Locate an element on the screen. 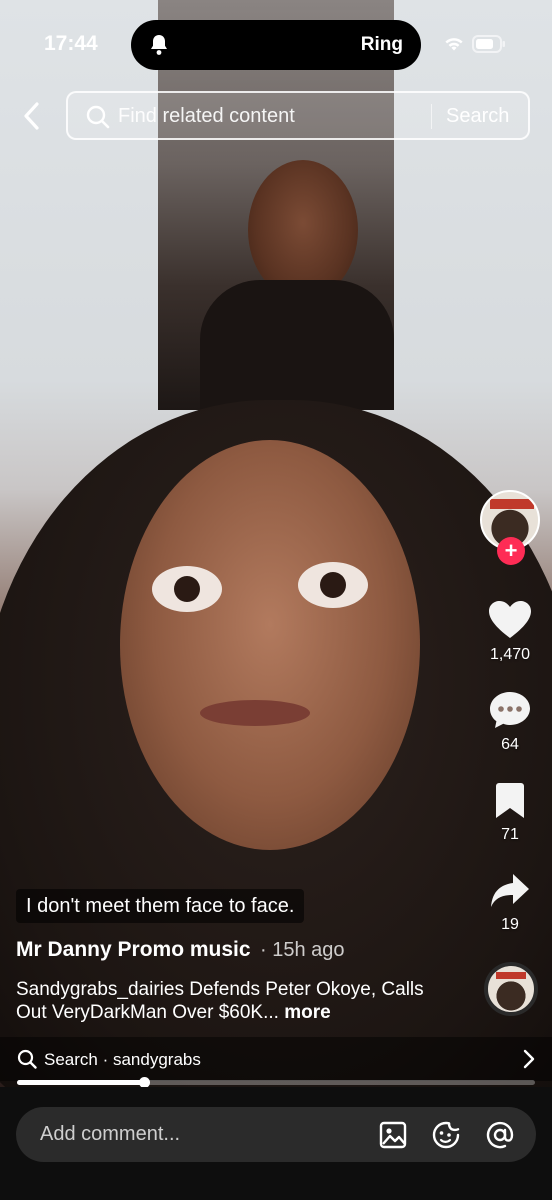 The height and width of the screenshot is (1200, 552). comment-button: 64 is located at coordinates (510, 722).